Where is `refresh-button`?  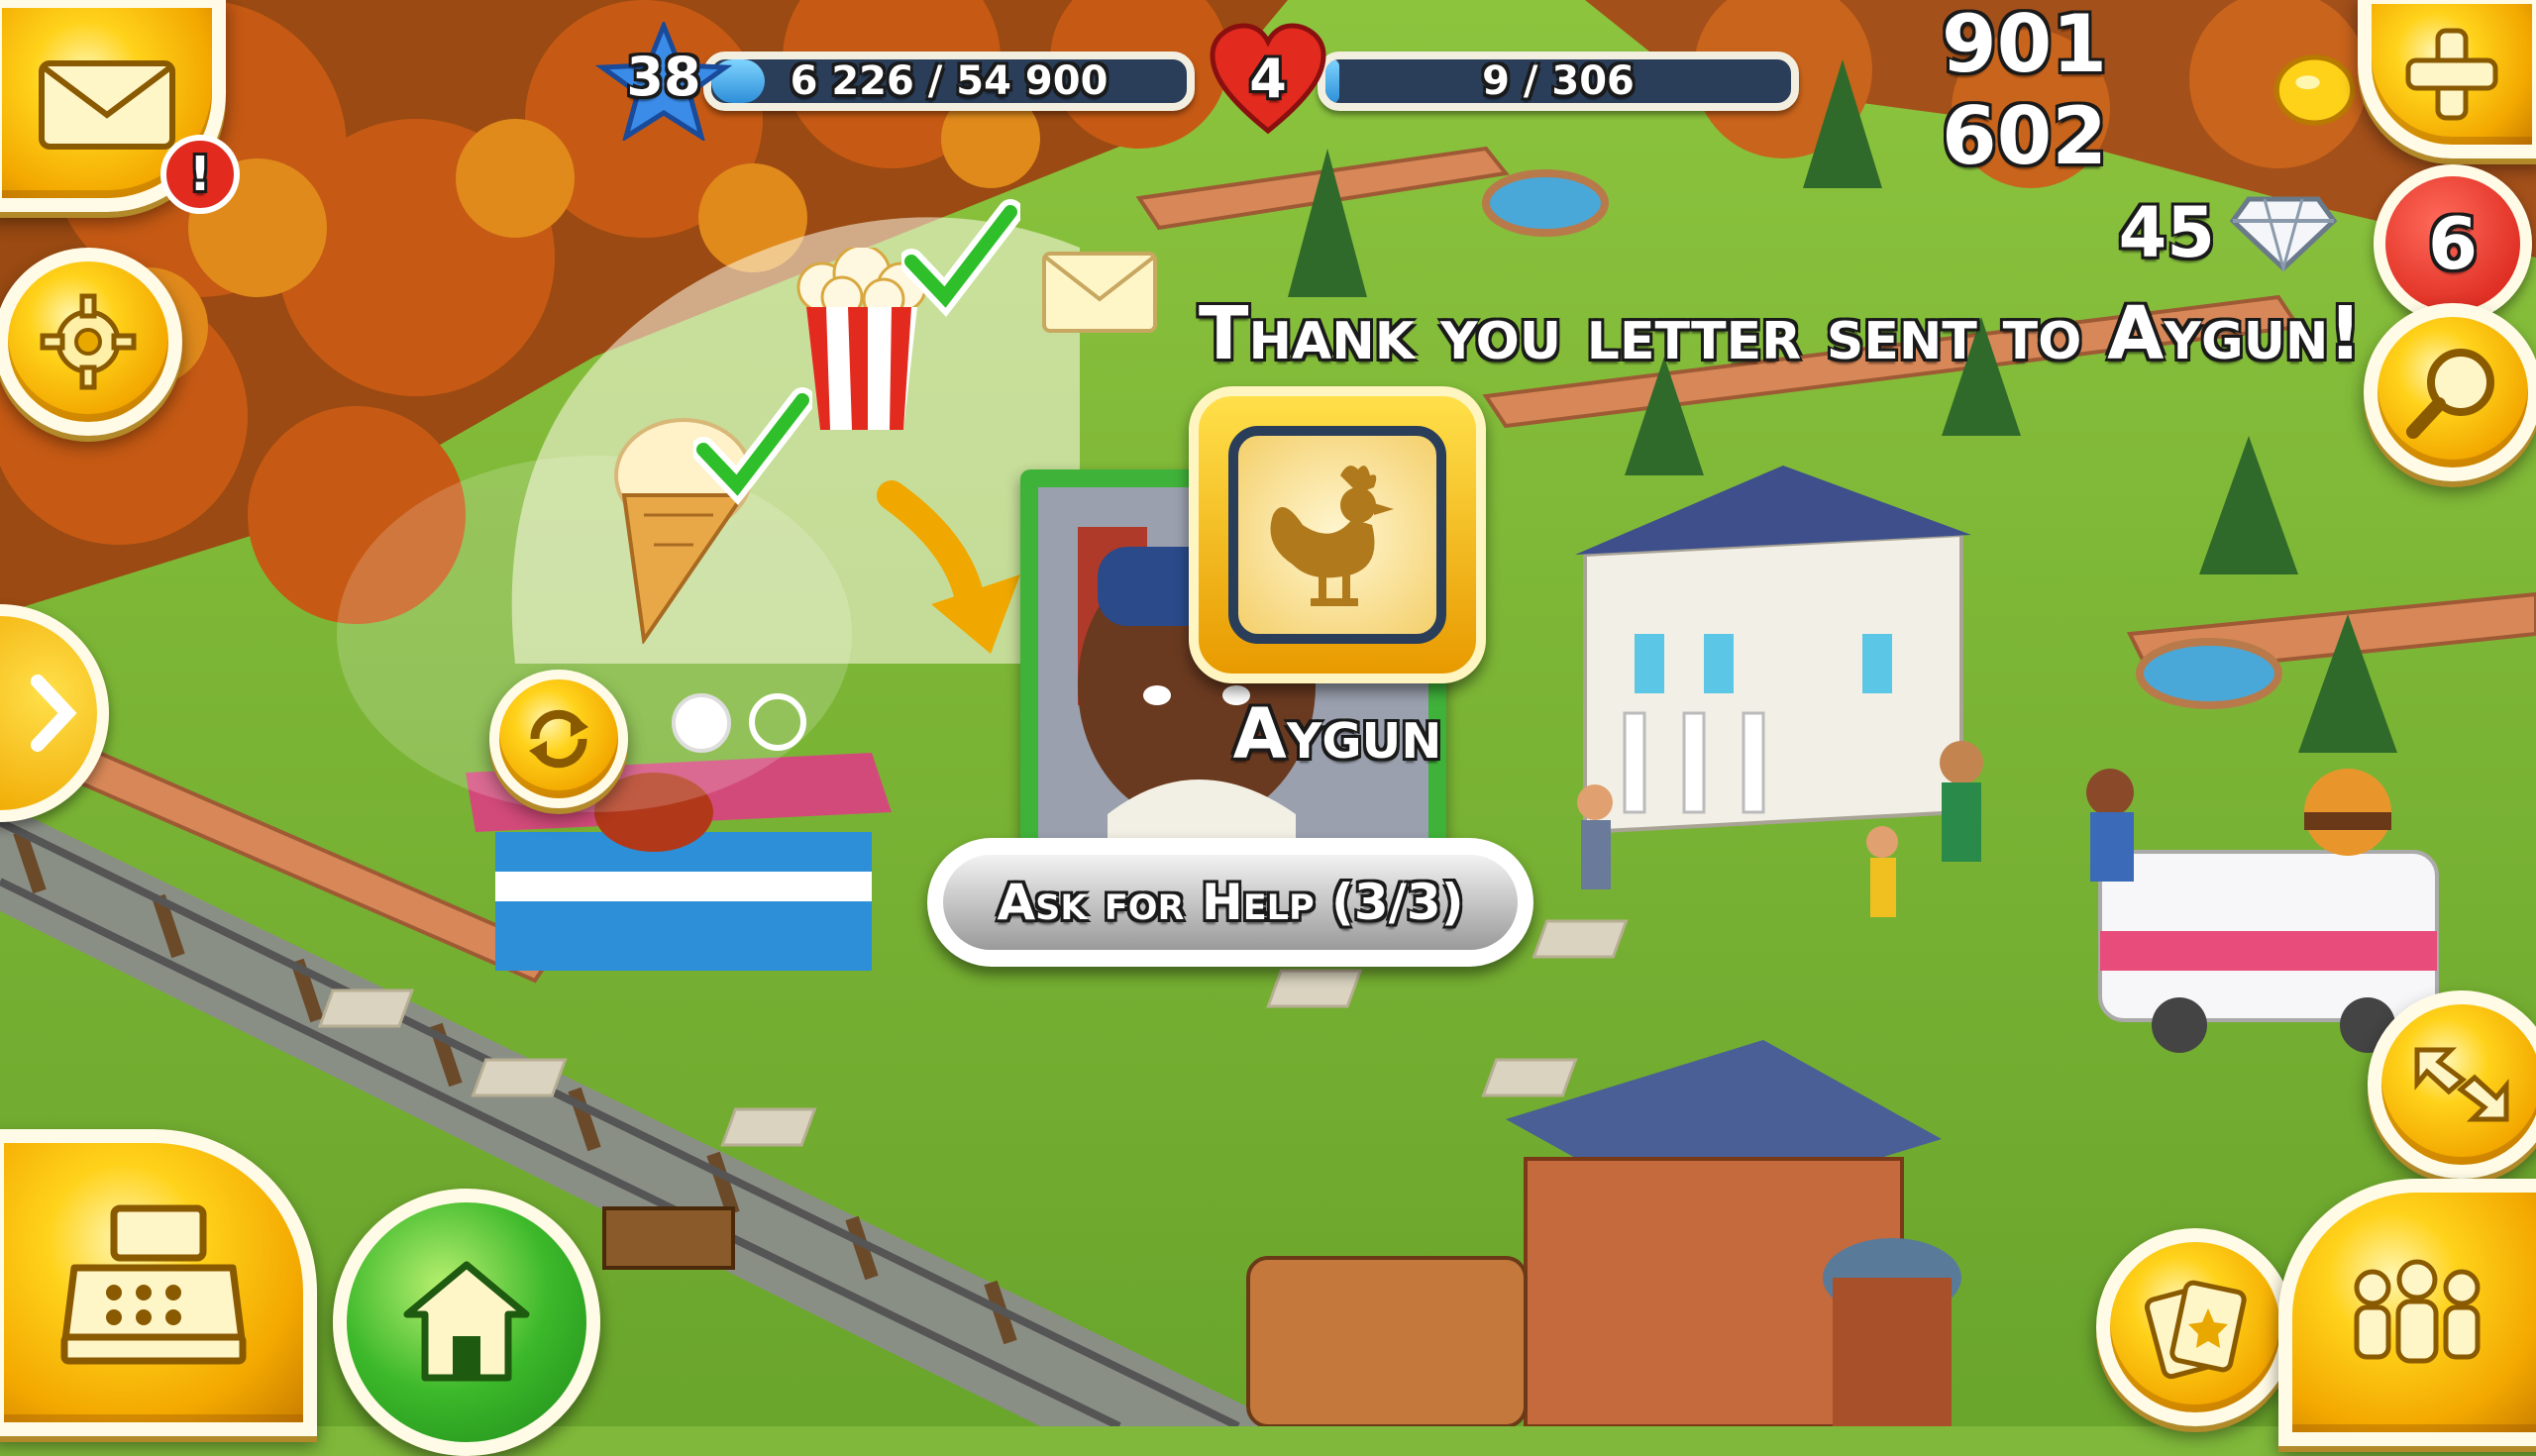
refresh-button is located at coordinates (558, 739).